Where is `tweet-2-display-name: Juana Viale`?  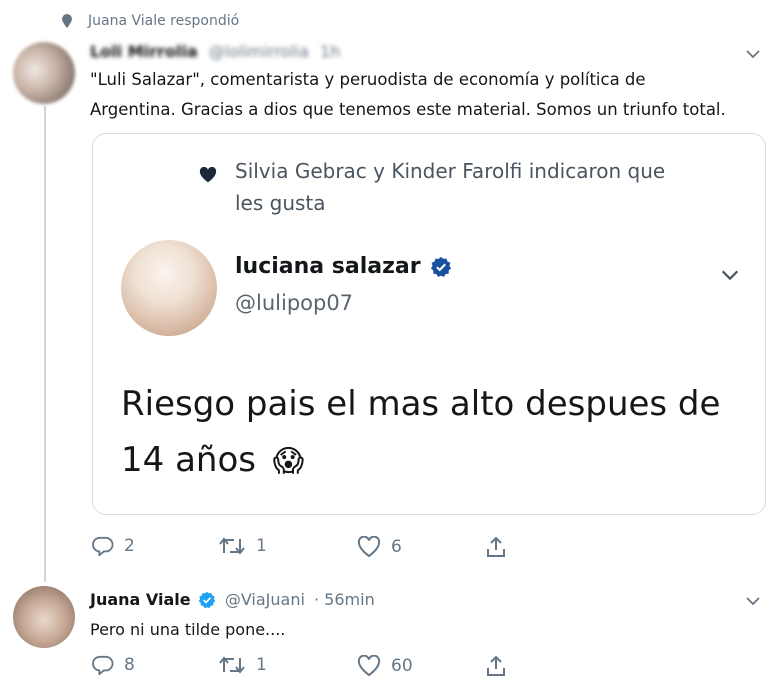 tweet-2-display-name: Juana Viale is located at coordinates (140, 599).